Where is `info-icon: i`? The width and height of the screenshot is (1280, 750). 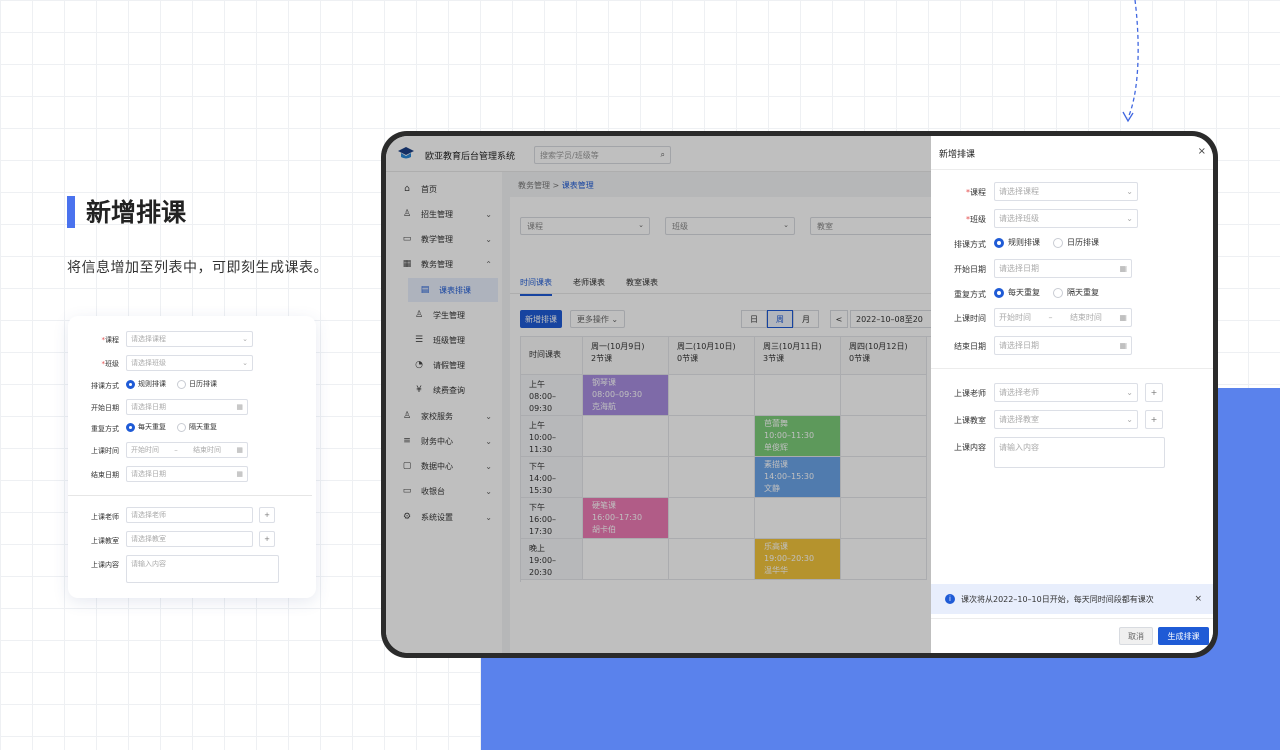
info-icon: i is located at coordinates (950, 599).